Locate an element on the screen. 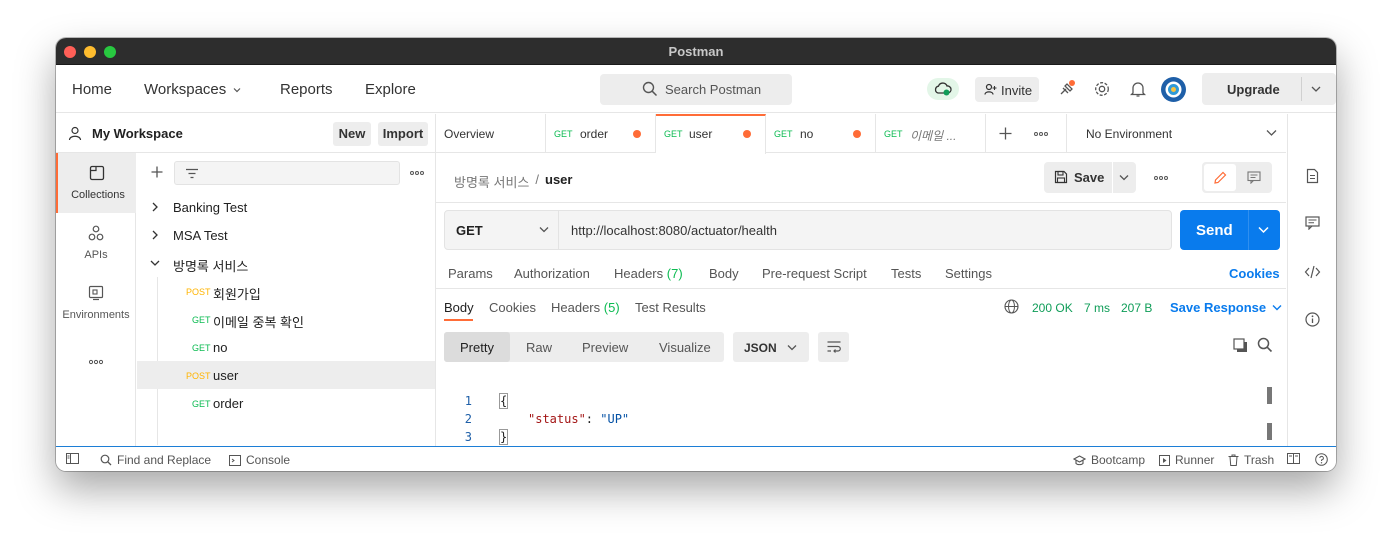 This screenshot has height=545, width=1392. url-input: http://localhost:8080/actuator/health is located at coordinates (674, 230).